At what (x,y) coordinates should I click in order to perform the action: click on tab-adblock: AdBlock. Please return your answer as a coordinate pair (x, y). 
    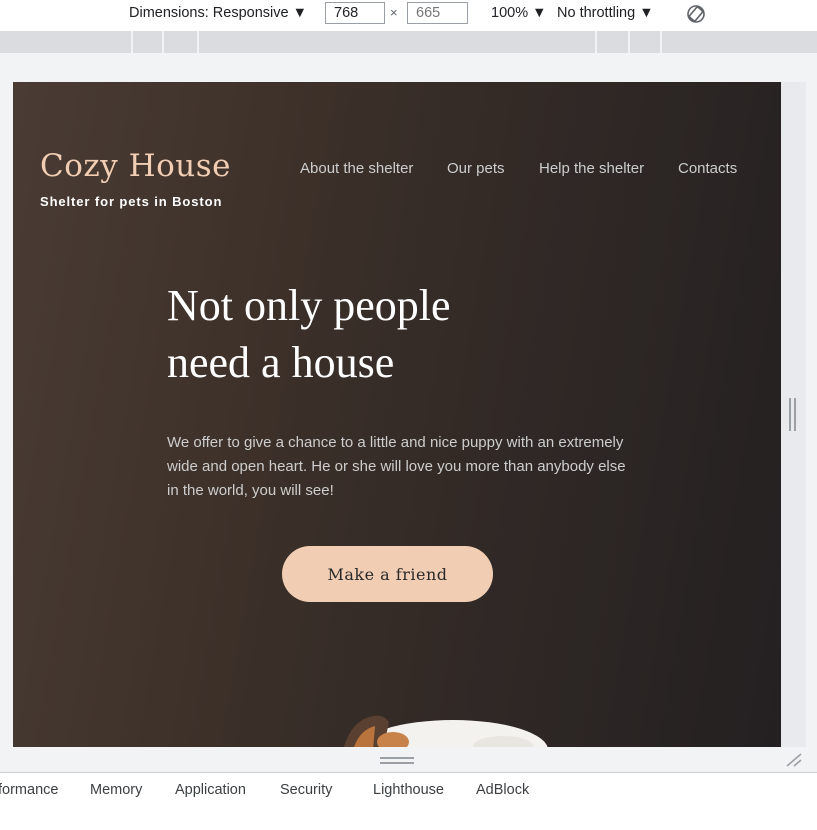
    Looking at the image, I should click on (502, 790).